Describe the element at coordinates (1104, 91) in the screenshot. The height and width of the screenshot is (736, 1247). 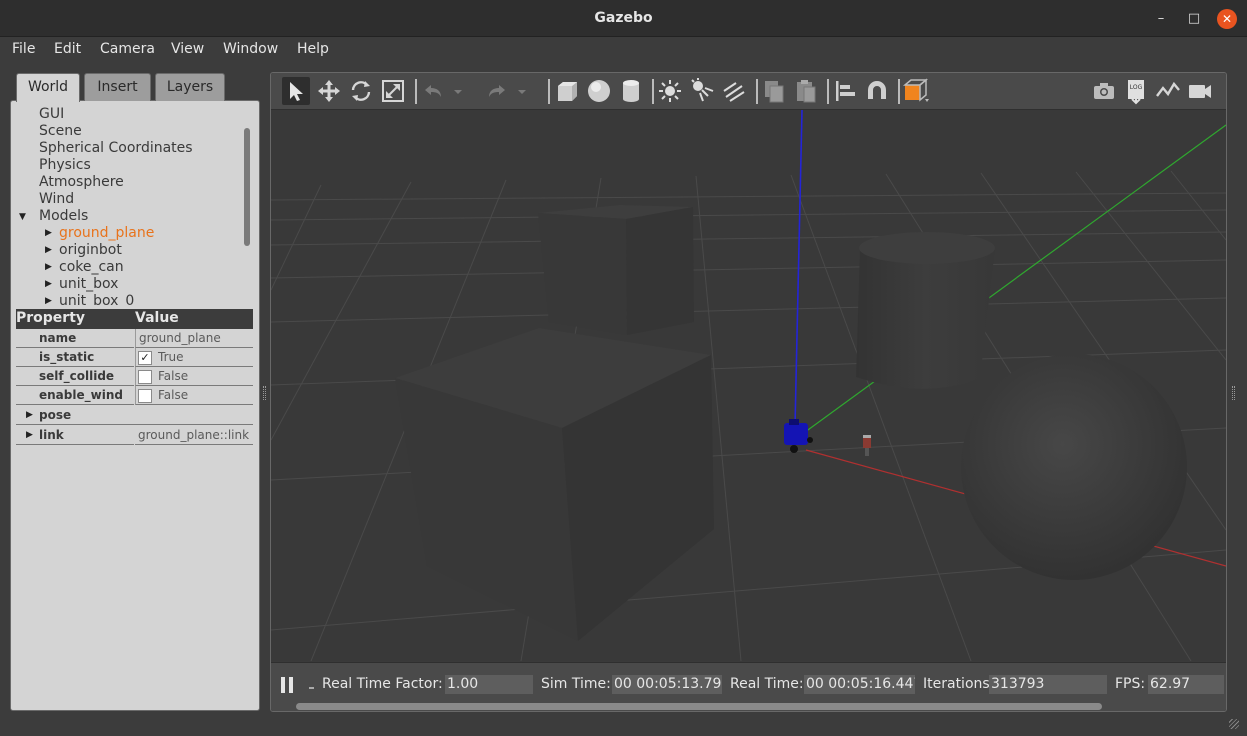
I see `screenshot-icon` at that location.